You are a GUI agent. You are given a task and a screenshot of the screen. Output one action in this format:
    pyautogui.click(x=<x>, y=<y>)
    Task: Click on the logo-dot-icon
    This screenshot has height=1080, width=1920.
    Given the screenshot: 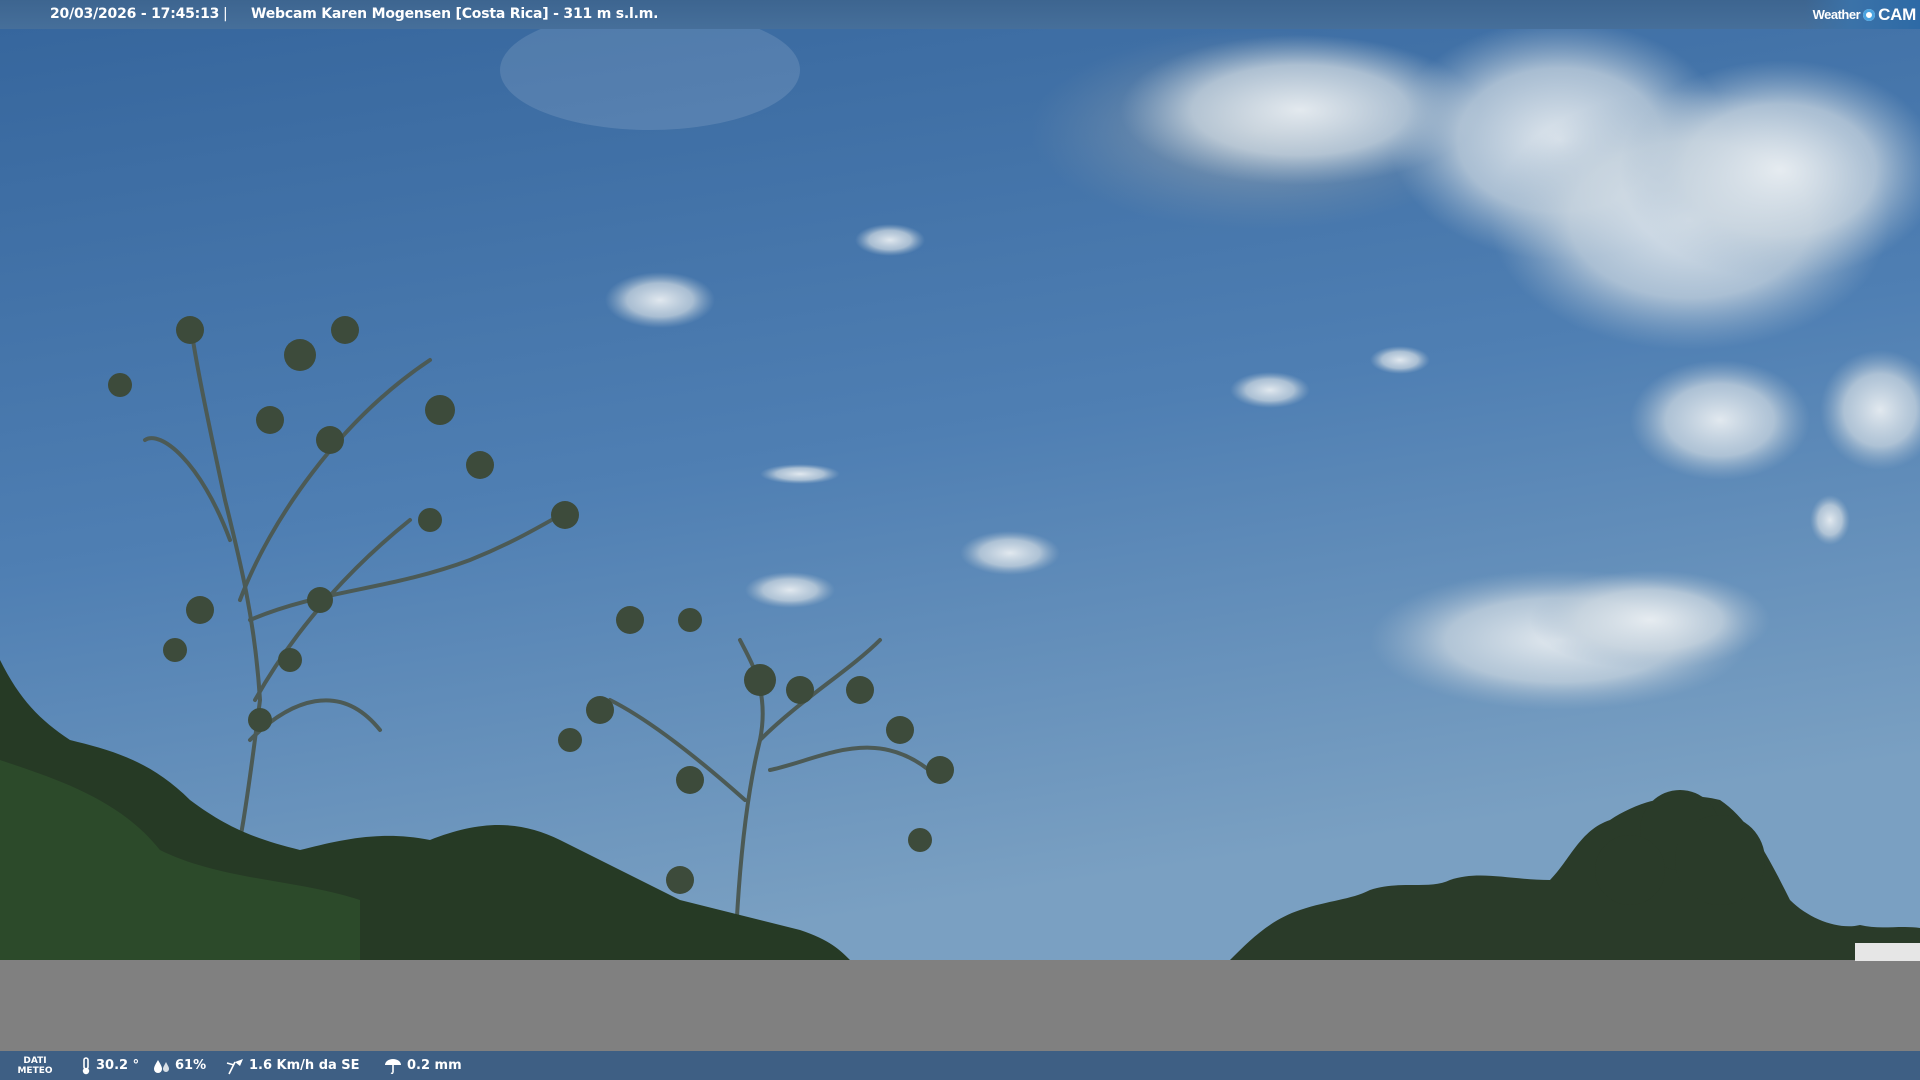 What is the action you would take?
    pyautogui.click(x=1869, y=14)
    